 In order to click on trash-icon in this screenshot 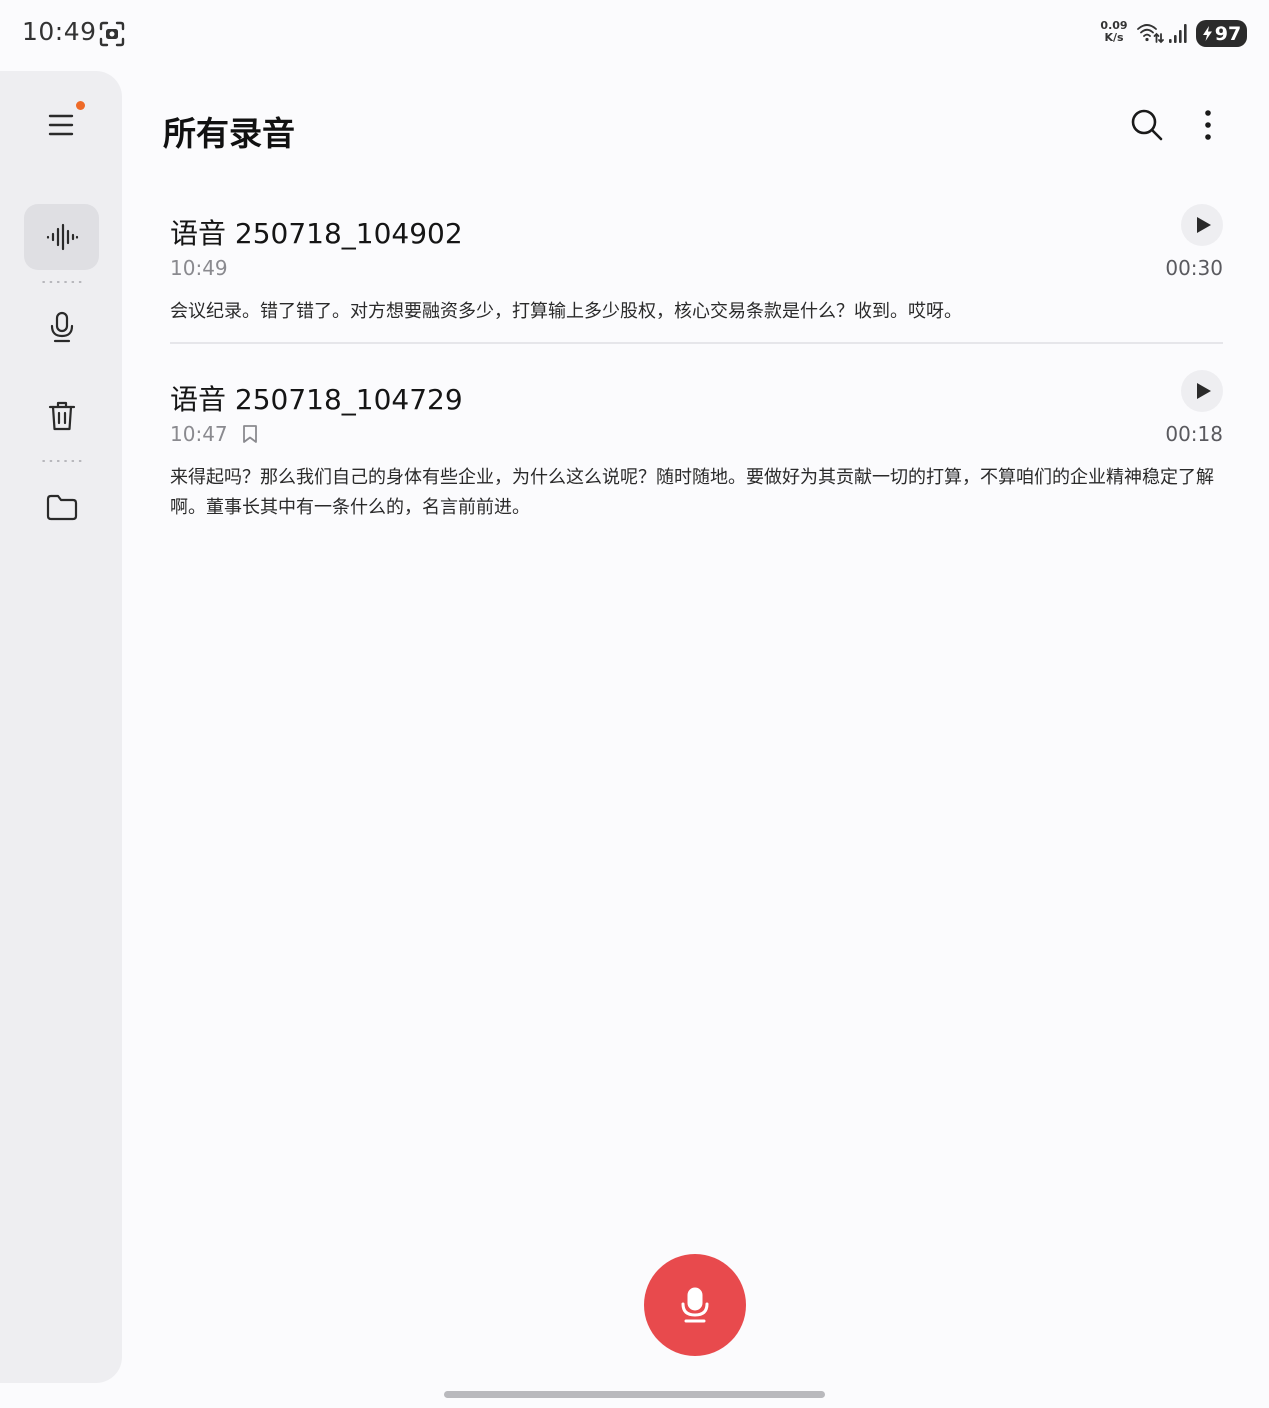, I will do `click(61, 416)`.